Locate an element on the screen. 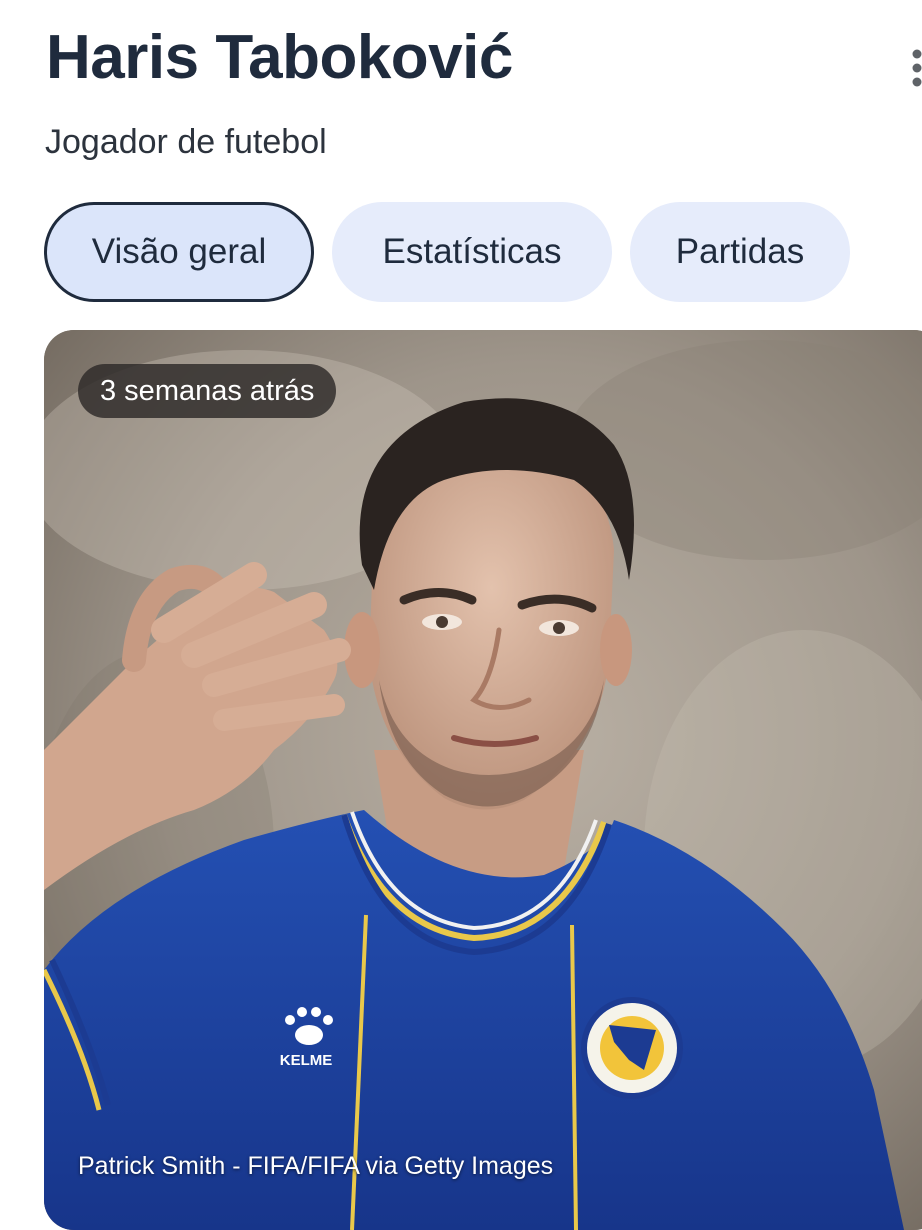  tab-statistics-label: Estatísticas is located at coordinates (472, 251).